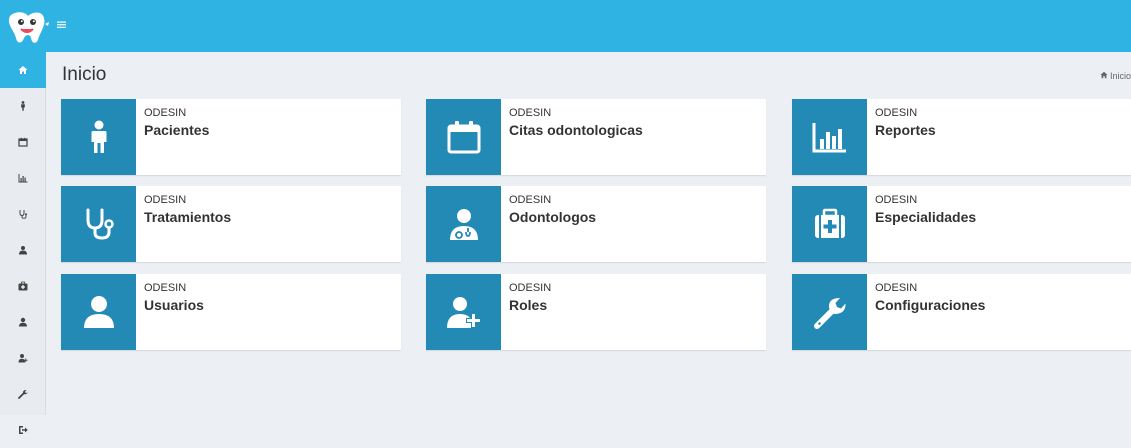  I want to click on sidebar-item-usuarios, so click(23, 322).